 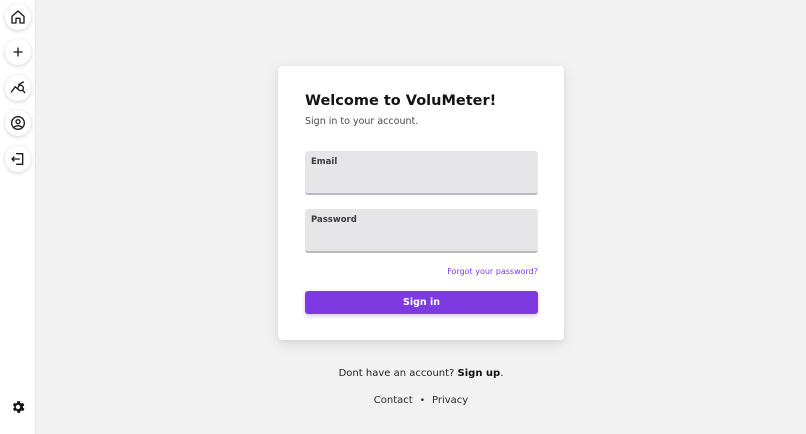 What do you see at coordinates (502, 373) in the screenshot?
I see `signup-suffix: .` at bounding box center [502, 373].